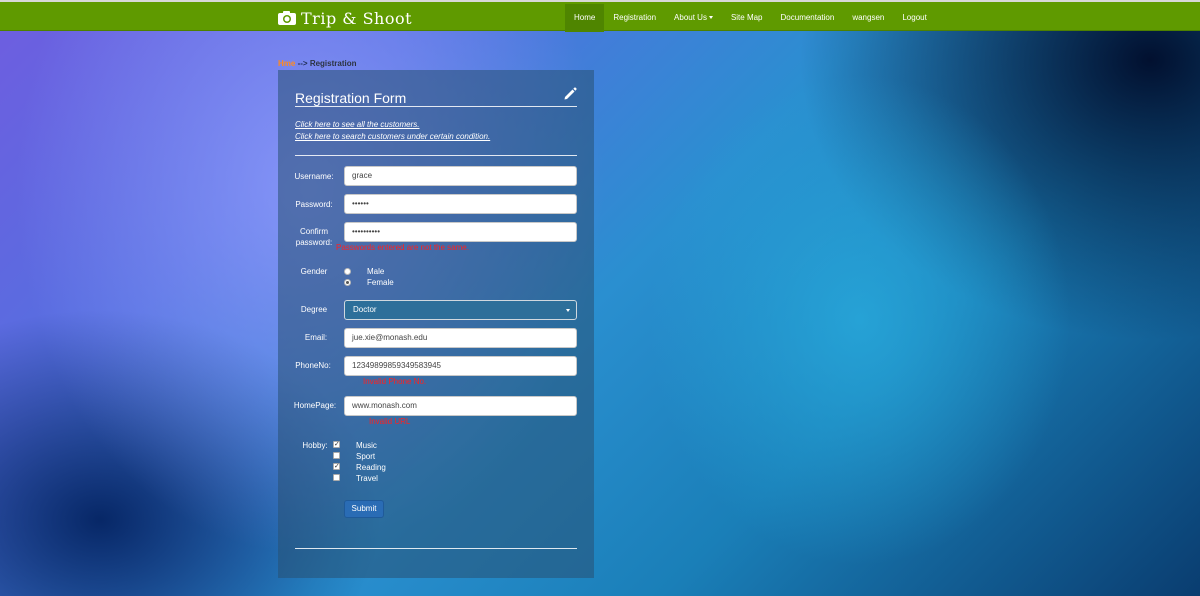  I want to click on nav-home: Home, so click(585, 18).